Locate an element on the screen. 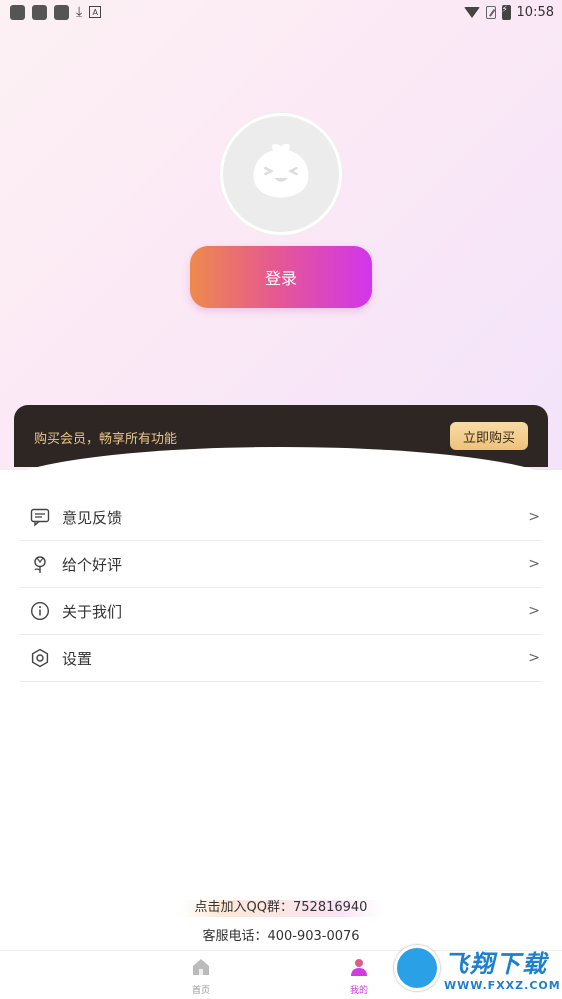 The image size is (562, 999). watermark-title: 飞翔下载 is located at coordinates (496, 964).